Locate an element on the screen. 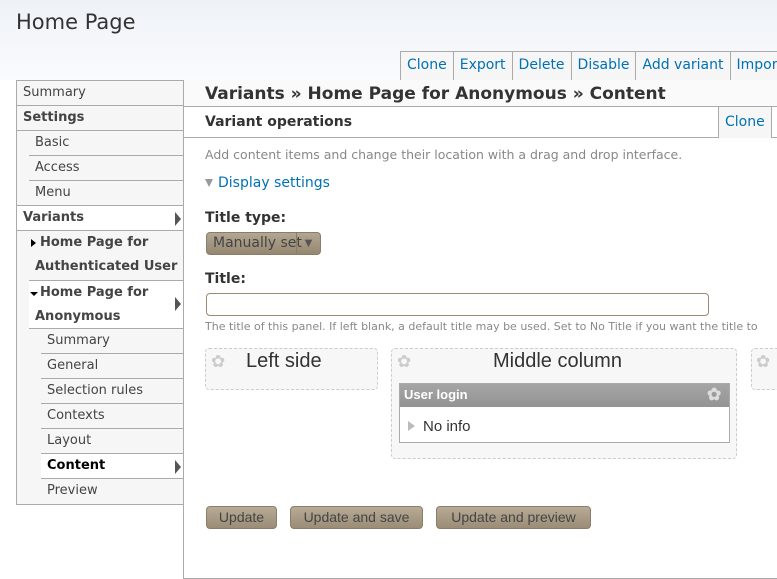 The width and height of the screenshot is (777, 579). tab-delete: Delete is located at coordinates (541, 66).